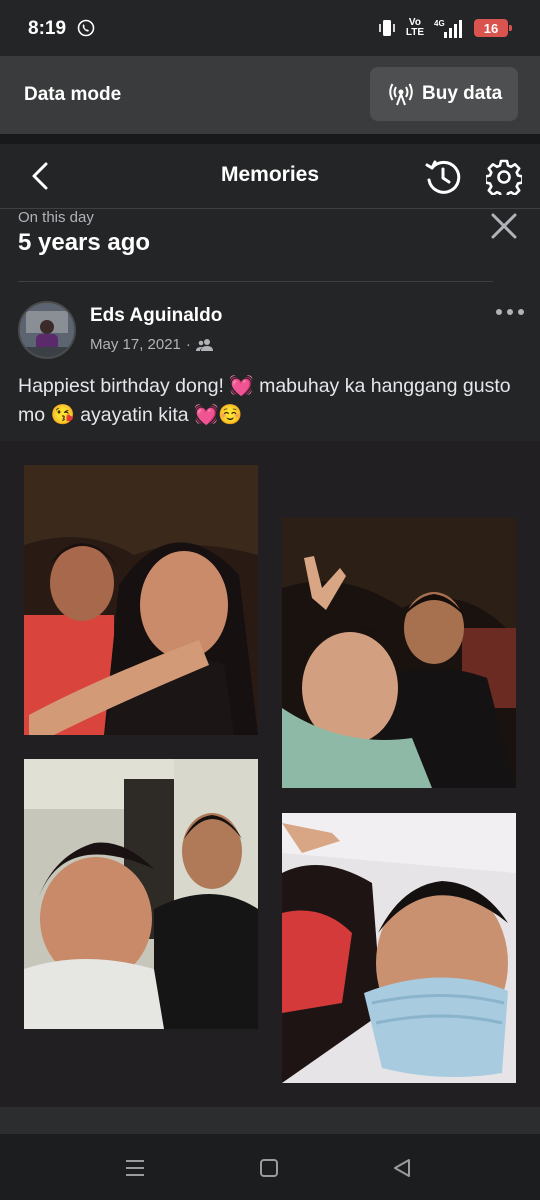 The width and height of the screenshot is (540, 1200). I want to click on more-icon, so click(510, 312).